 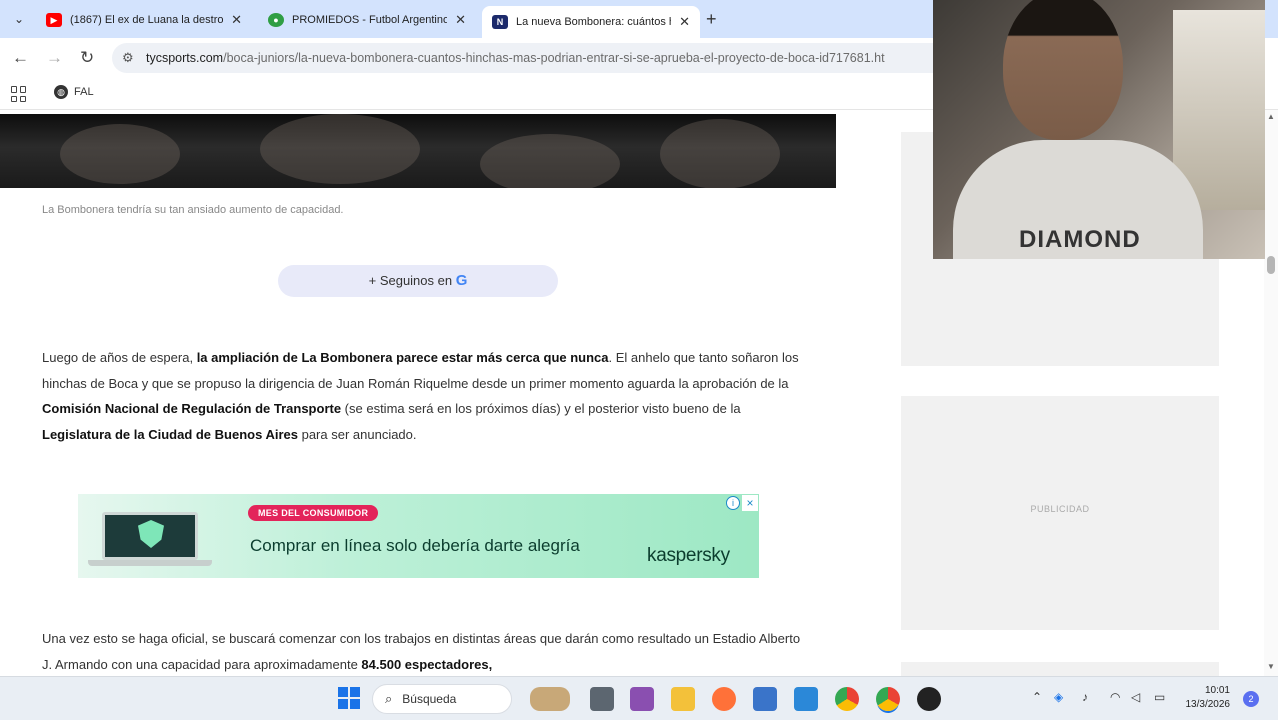 What do you see at coordinates (147, 20) in the screenshot?
I see `tab-title: (1867) El ex de Luana la destrozó` at bounding box center [147, 20].